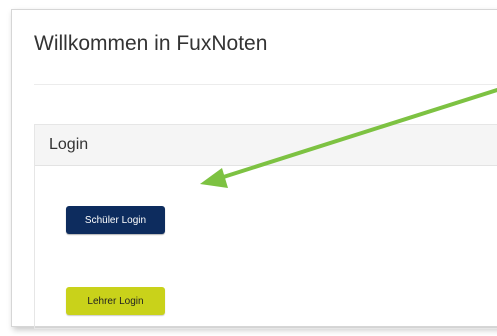 The height and width of the screenshot is (336, 497). Describe the element at coordinates (69, 144) in the screenshot. I see `login-panel-title: Login` at that location.